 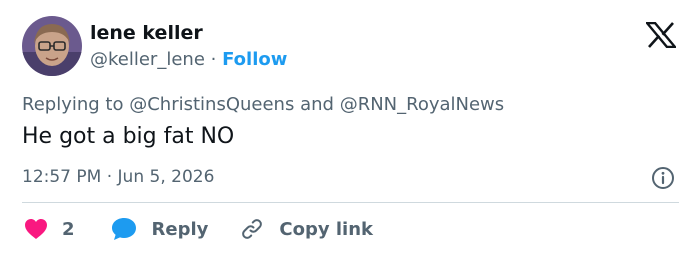 I want to click on mention-link: @ChristinsQueens, so click(x=211, y=104).